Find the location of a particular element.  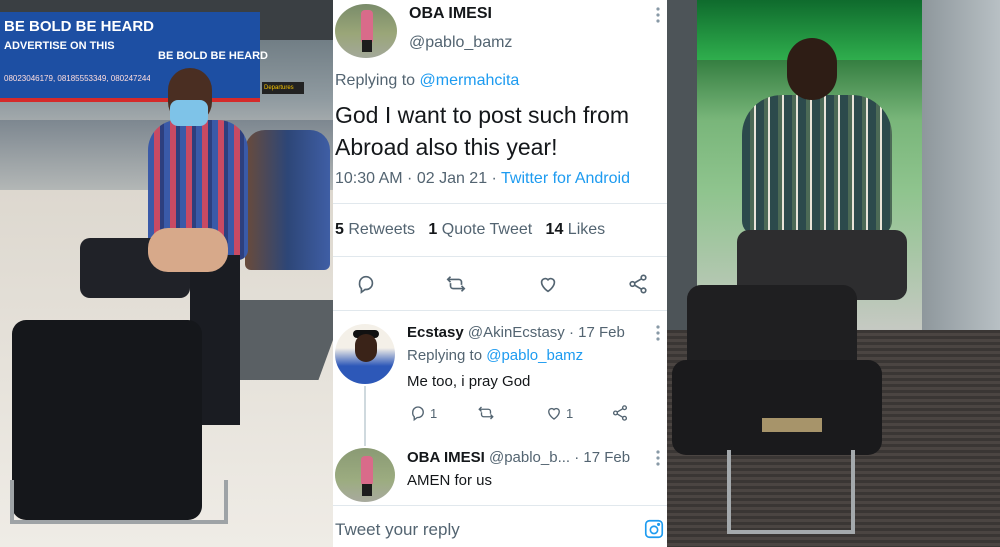

retweets-label: Retweets is located at coordinates (382, 229).